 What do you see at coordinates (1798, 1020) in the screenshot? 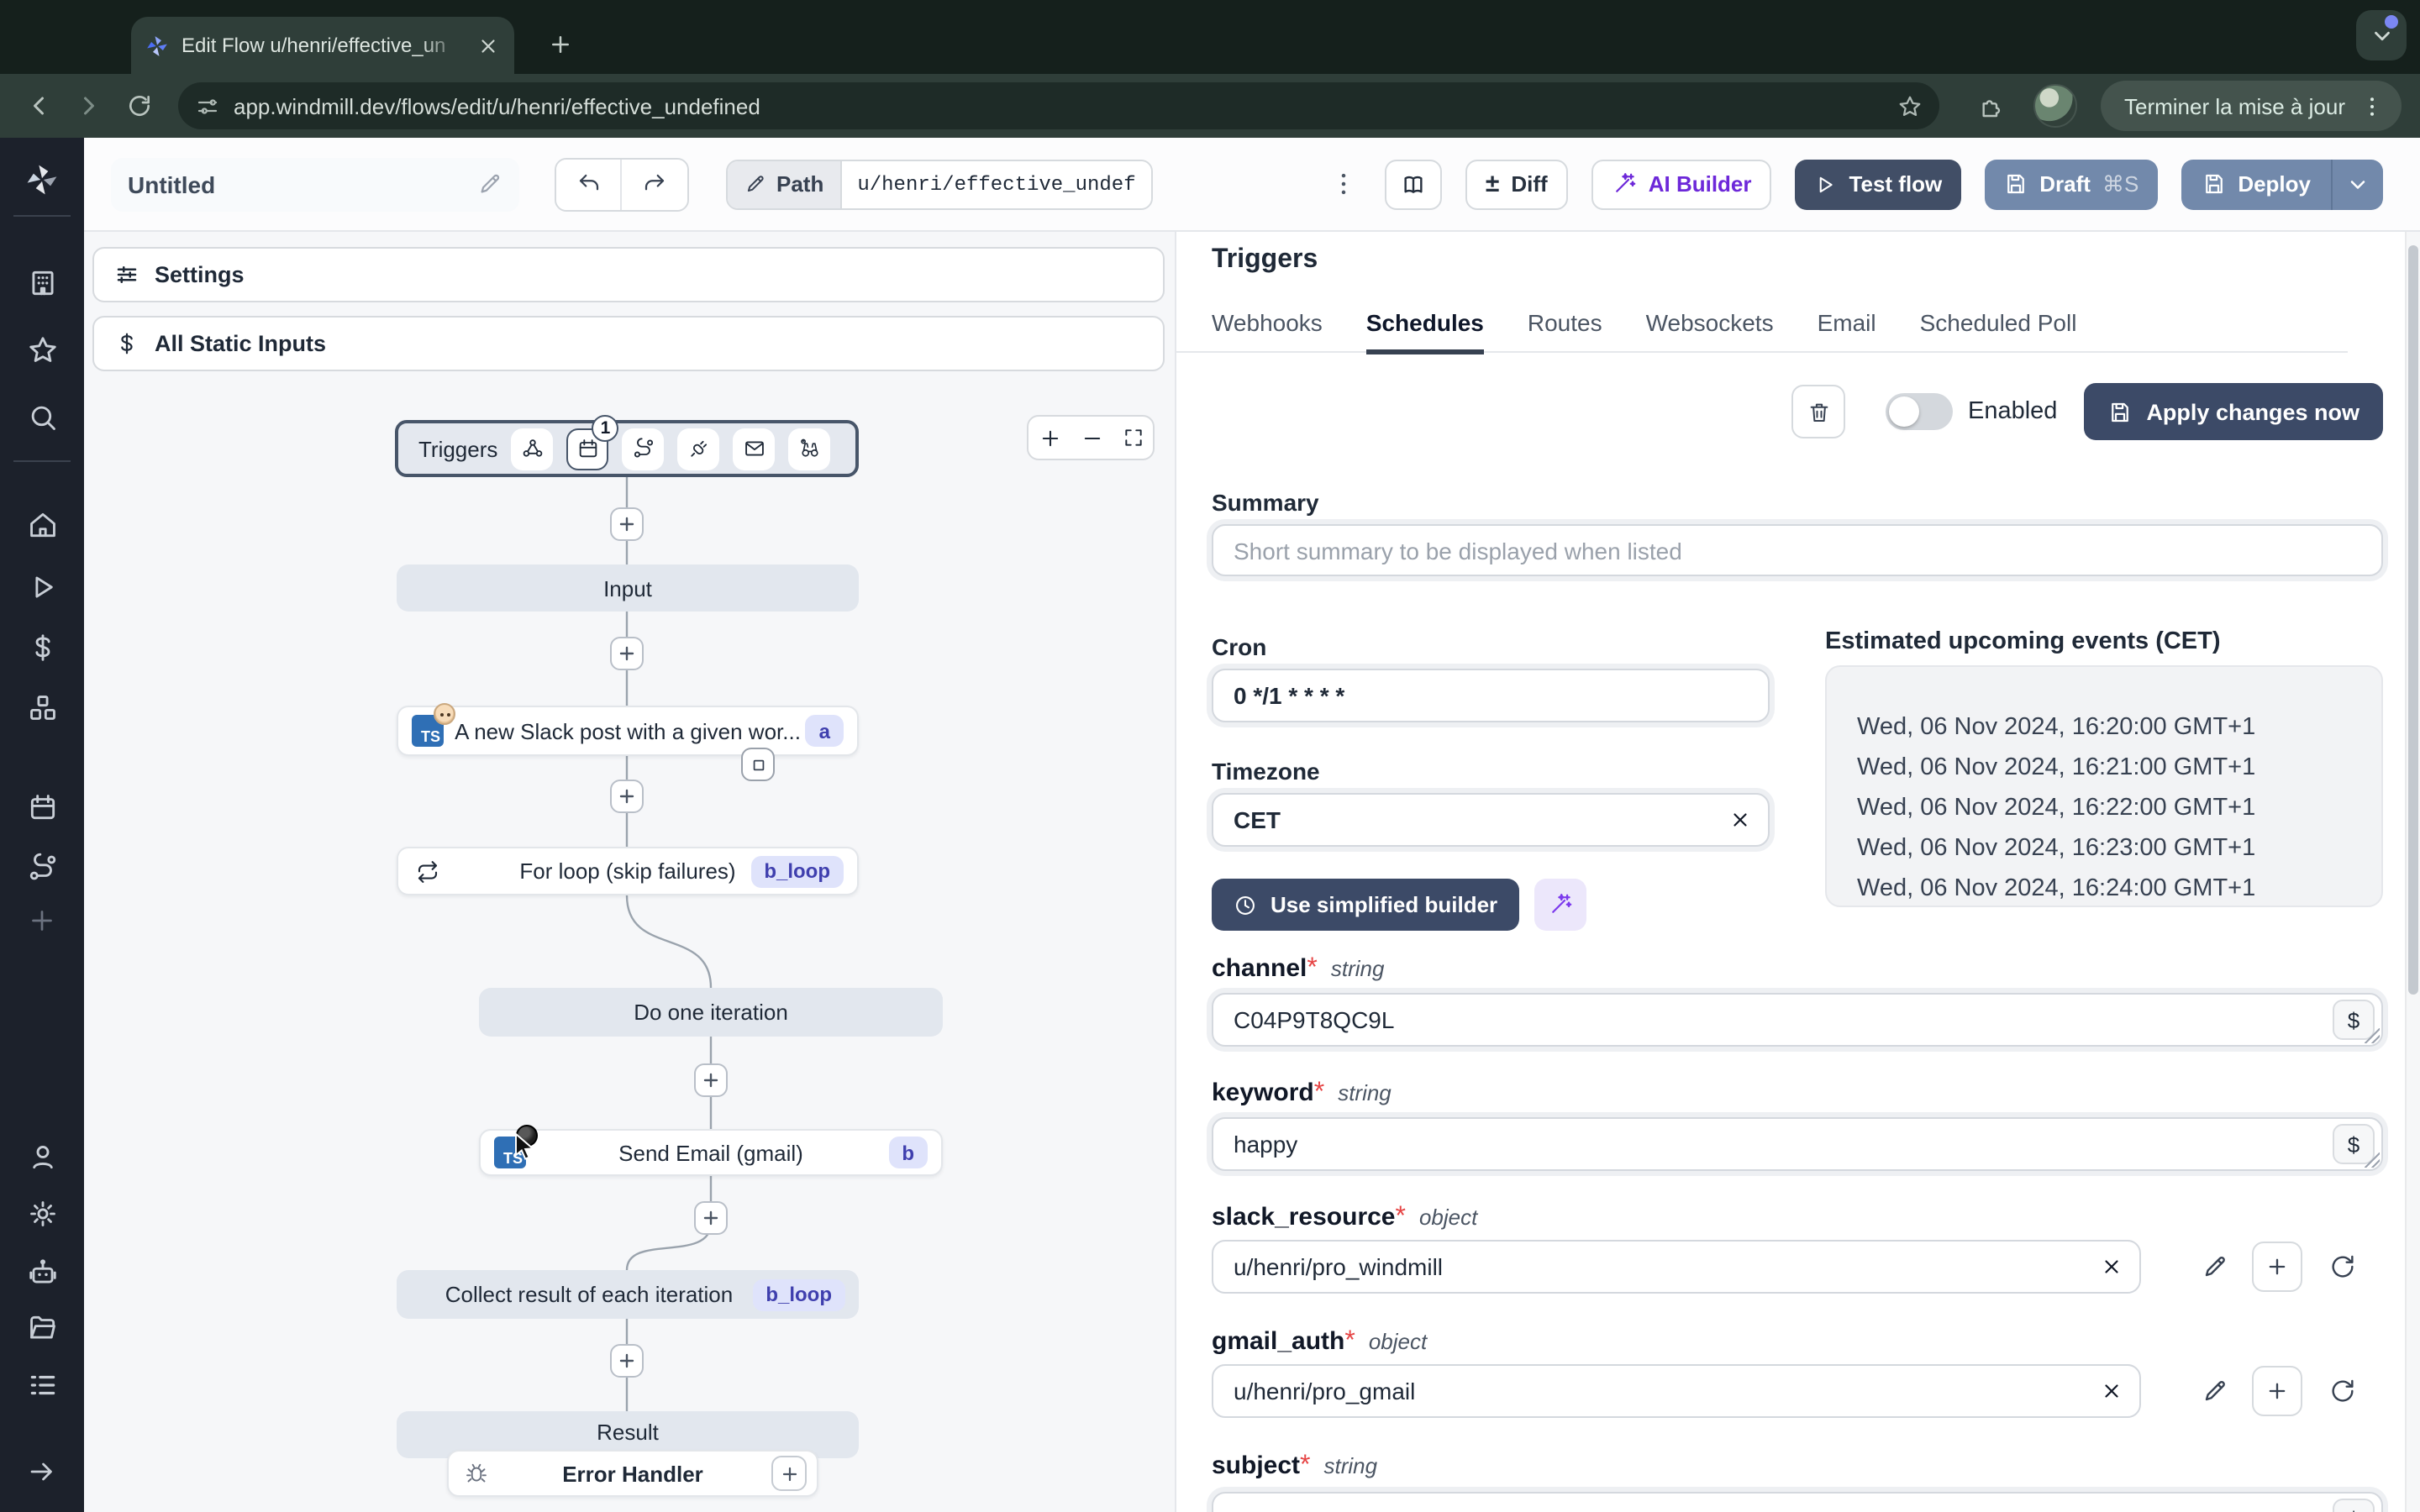
I see `channel-input` at bounding box center [1798, 1020].